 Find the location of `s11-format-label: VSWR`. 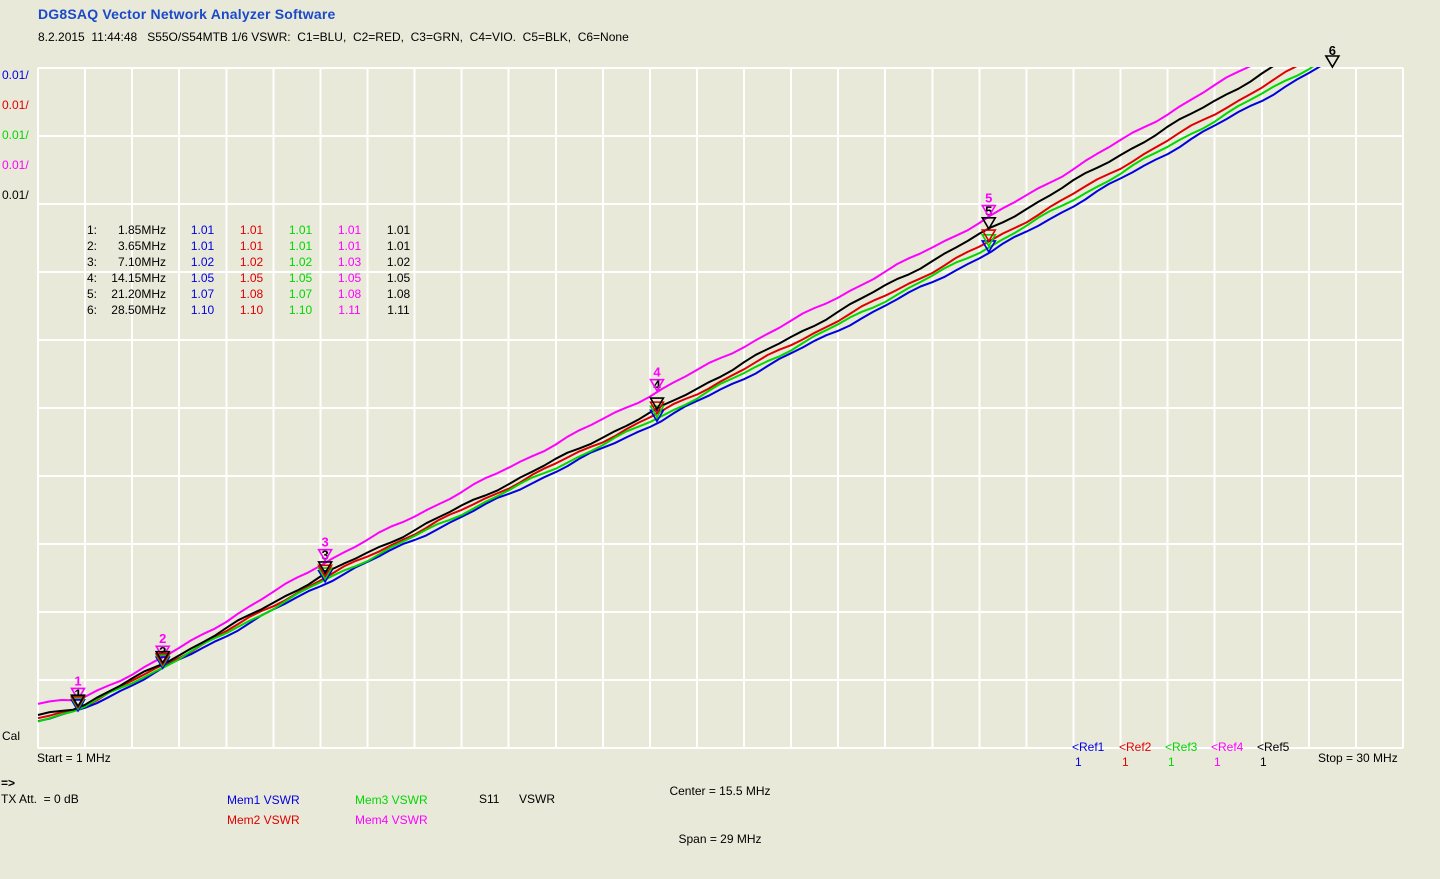

s11-format-label: VSWR is located at coordinates (537, 799).